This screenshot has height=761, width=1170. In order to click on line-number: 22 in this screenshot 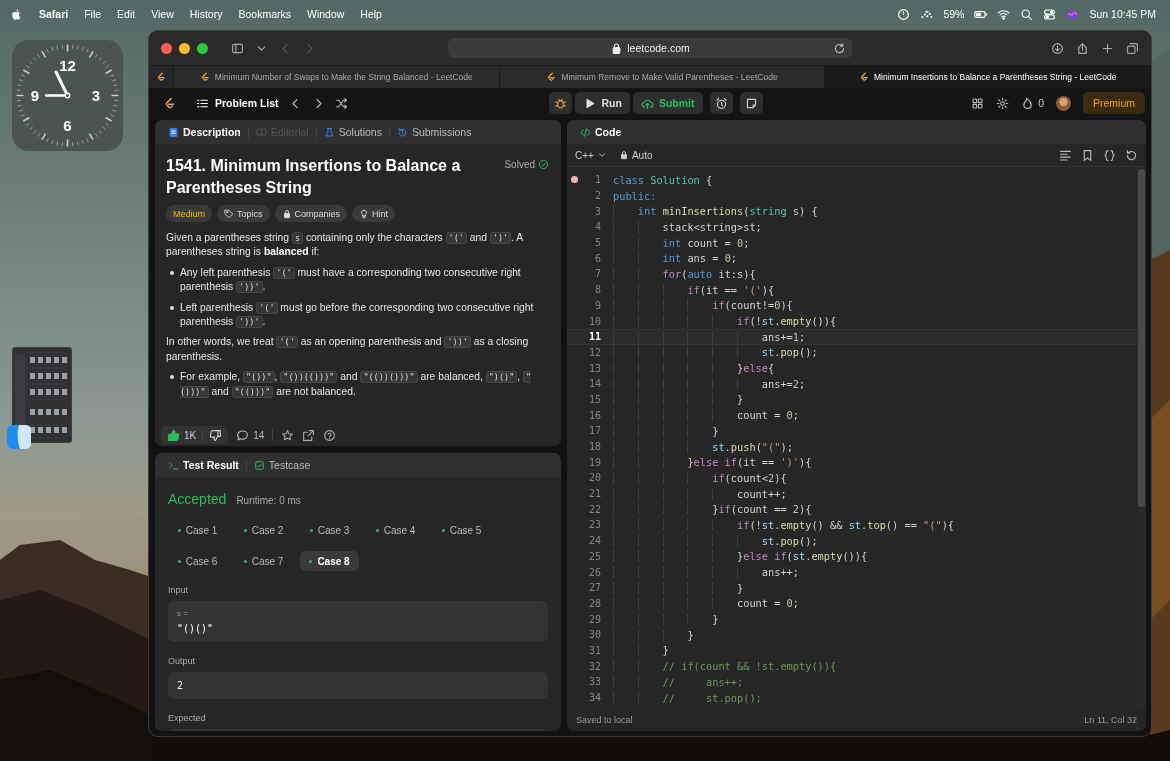, I will do `click(594, 509)`.